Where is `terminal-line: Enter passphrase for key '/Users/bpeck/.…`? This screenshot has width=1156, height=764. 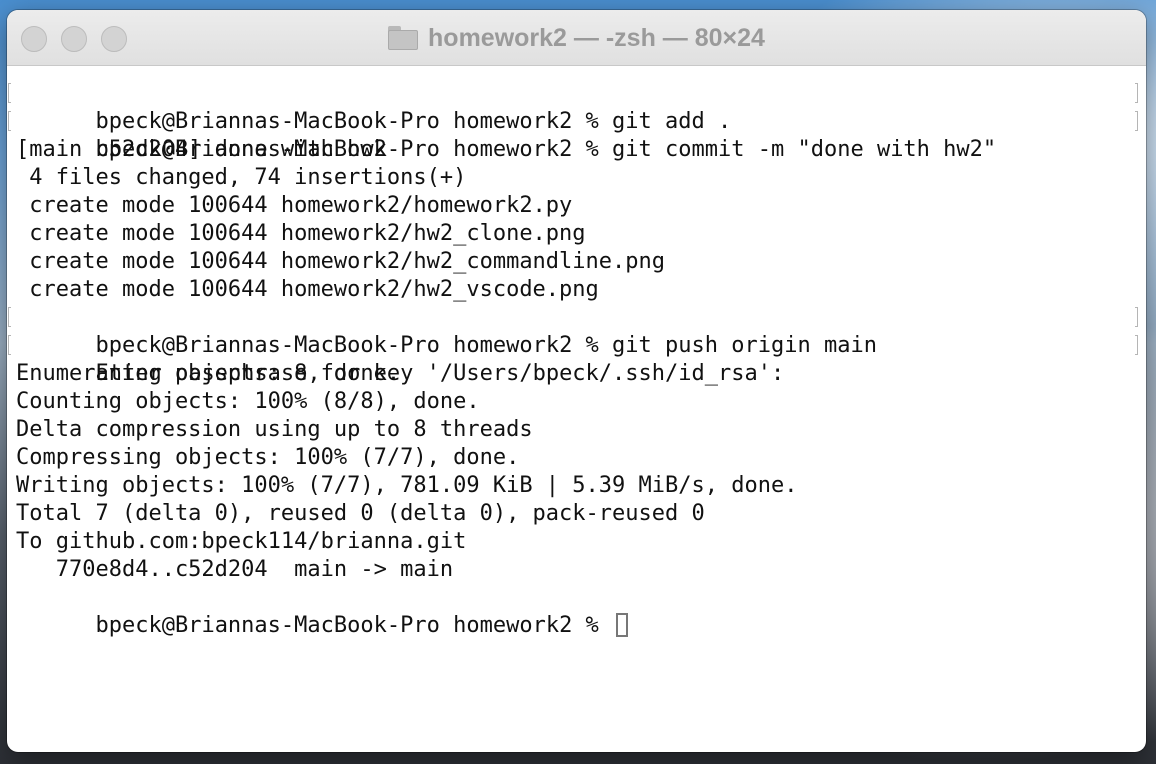 terminal-line: Enter passphrase for key '/Users/bpeck/.… is located at coordinates (577, 359).